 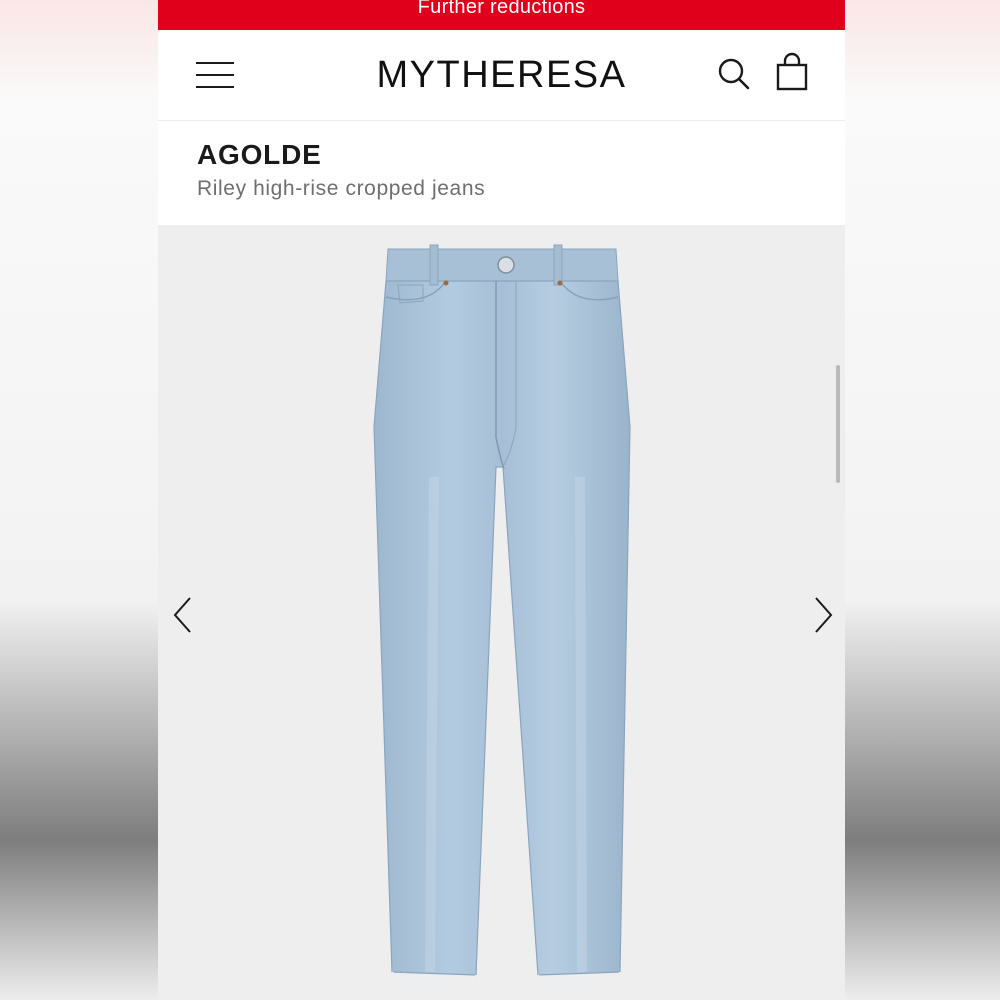 I want to click on promo-banner: Further reductions, so click(x=501, y=15).